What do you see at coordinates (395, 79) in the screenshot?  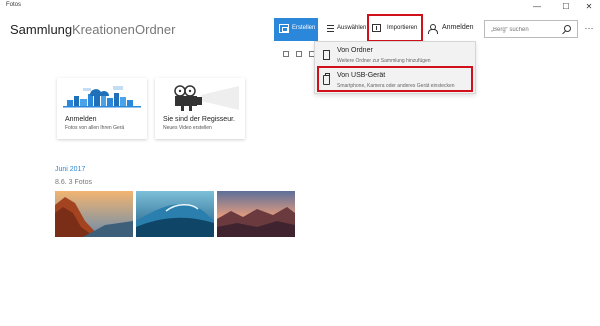 I see `usb-highlight` at bounding box center [395, 79].